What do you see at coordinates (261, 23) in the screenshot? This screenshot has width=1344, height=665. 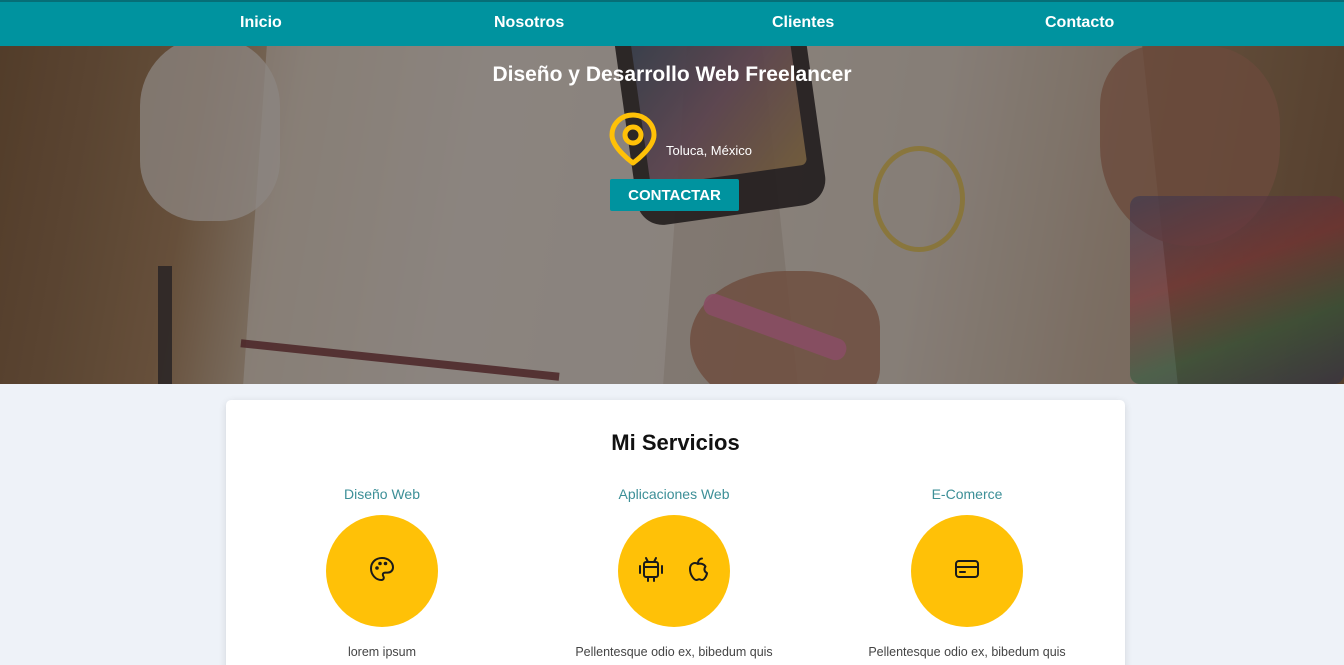 I see `nav-item-inicio: Inicio` at bounding box center [261, 23].